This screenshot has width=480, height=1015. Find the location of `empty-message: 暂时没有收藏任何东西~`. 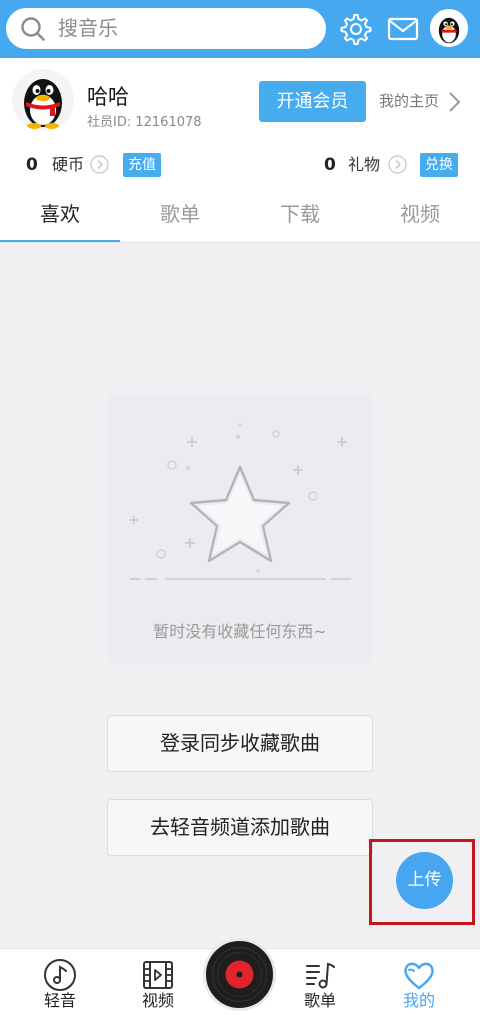

empty-message: 暂时没有收藏任何东西~ is located at coordinates (240, 631).